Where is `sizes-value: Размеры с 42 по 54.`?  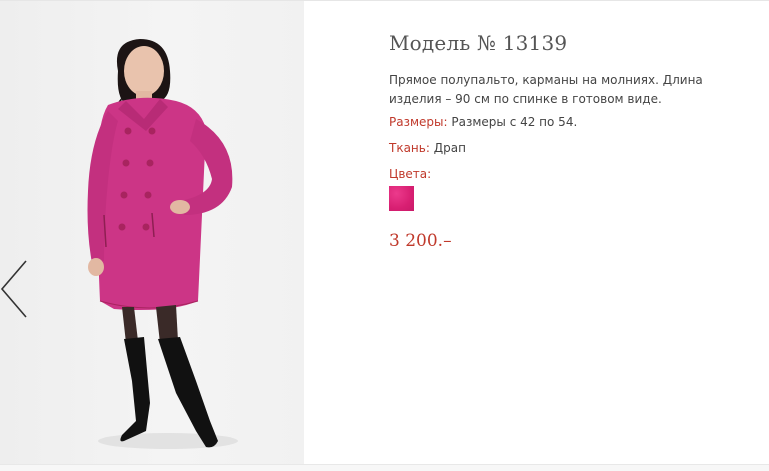
sizes-value: Размеры с 42 по 54. is located at coordinates (514, 122).